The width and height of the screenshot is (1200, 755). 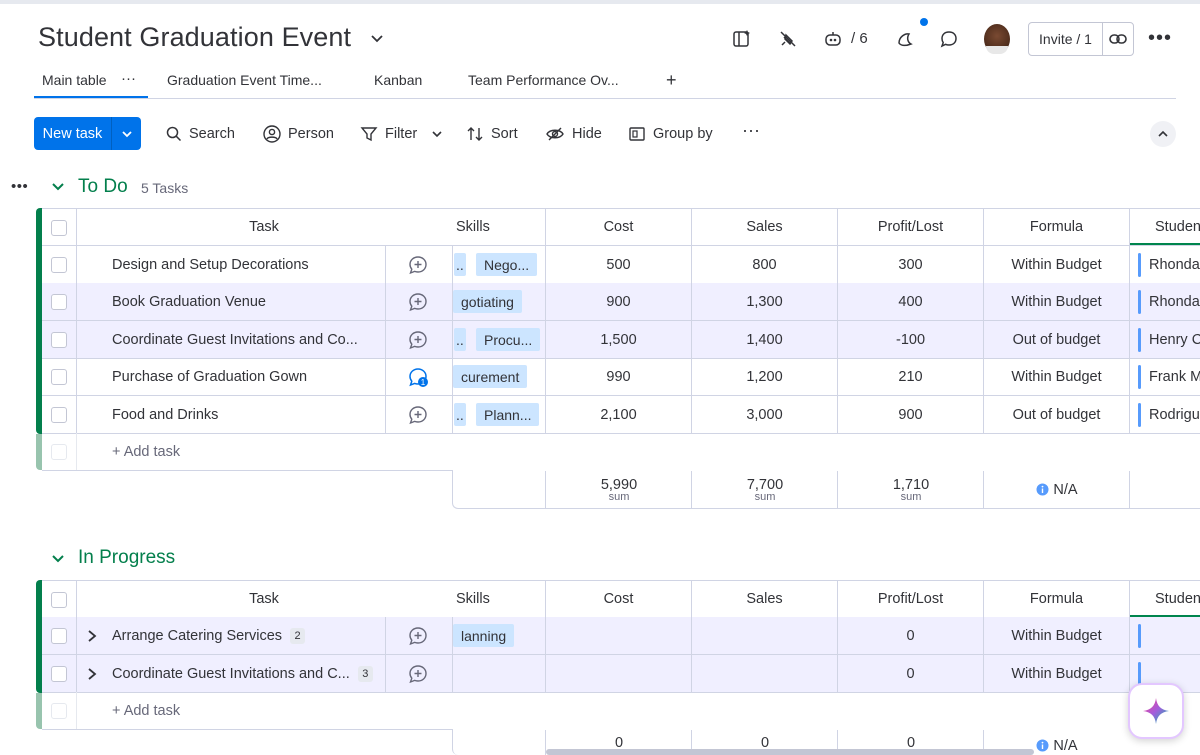 What do you see at coordinates (1056, 599) in the screenshot?
I see `column-header-formula: Formula` at bounding box center [1056, 599].